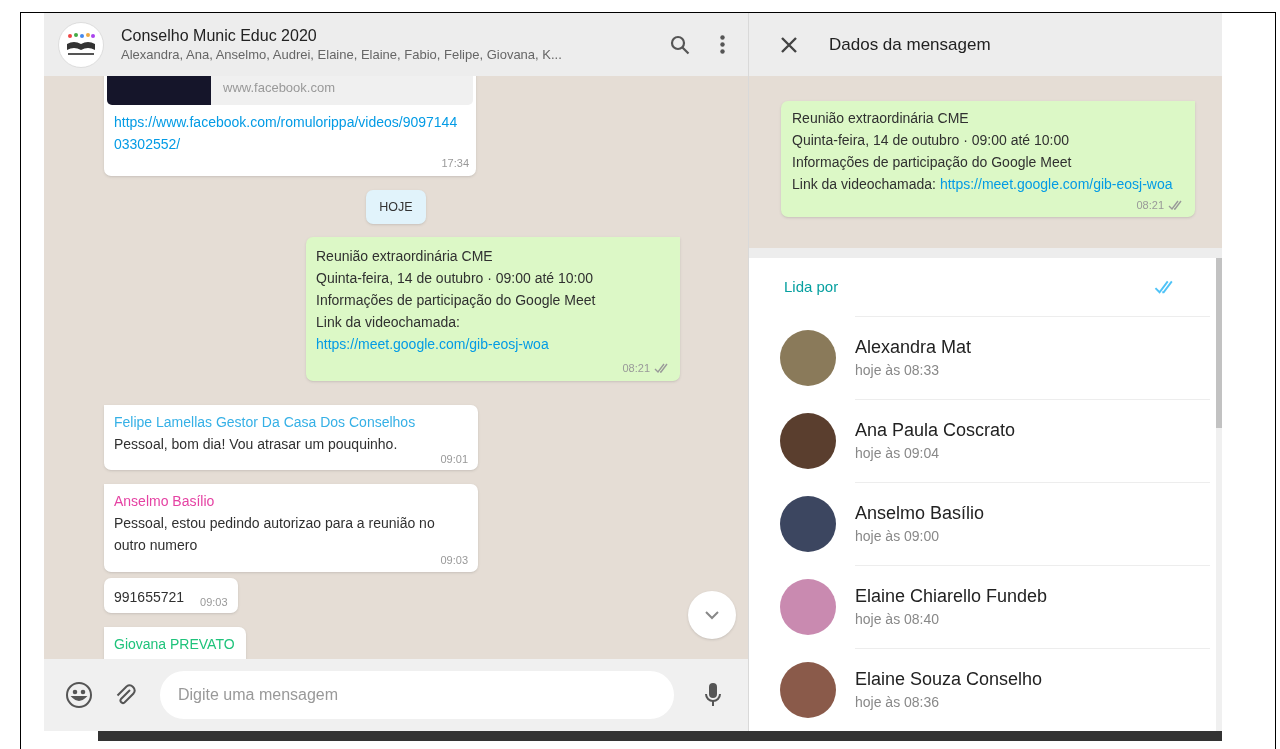 Image resolution: width=1280 pixels, height=749 pixels. What do you see at coordinates (149, 597) in the screenshot?
I see `message-text: 991655721` at bounding box center [149, 597].